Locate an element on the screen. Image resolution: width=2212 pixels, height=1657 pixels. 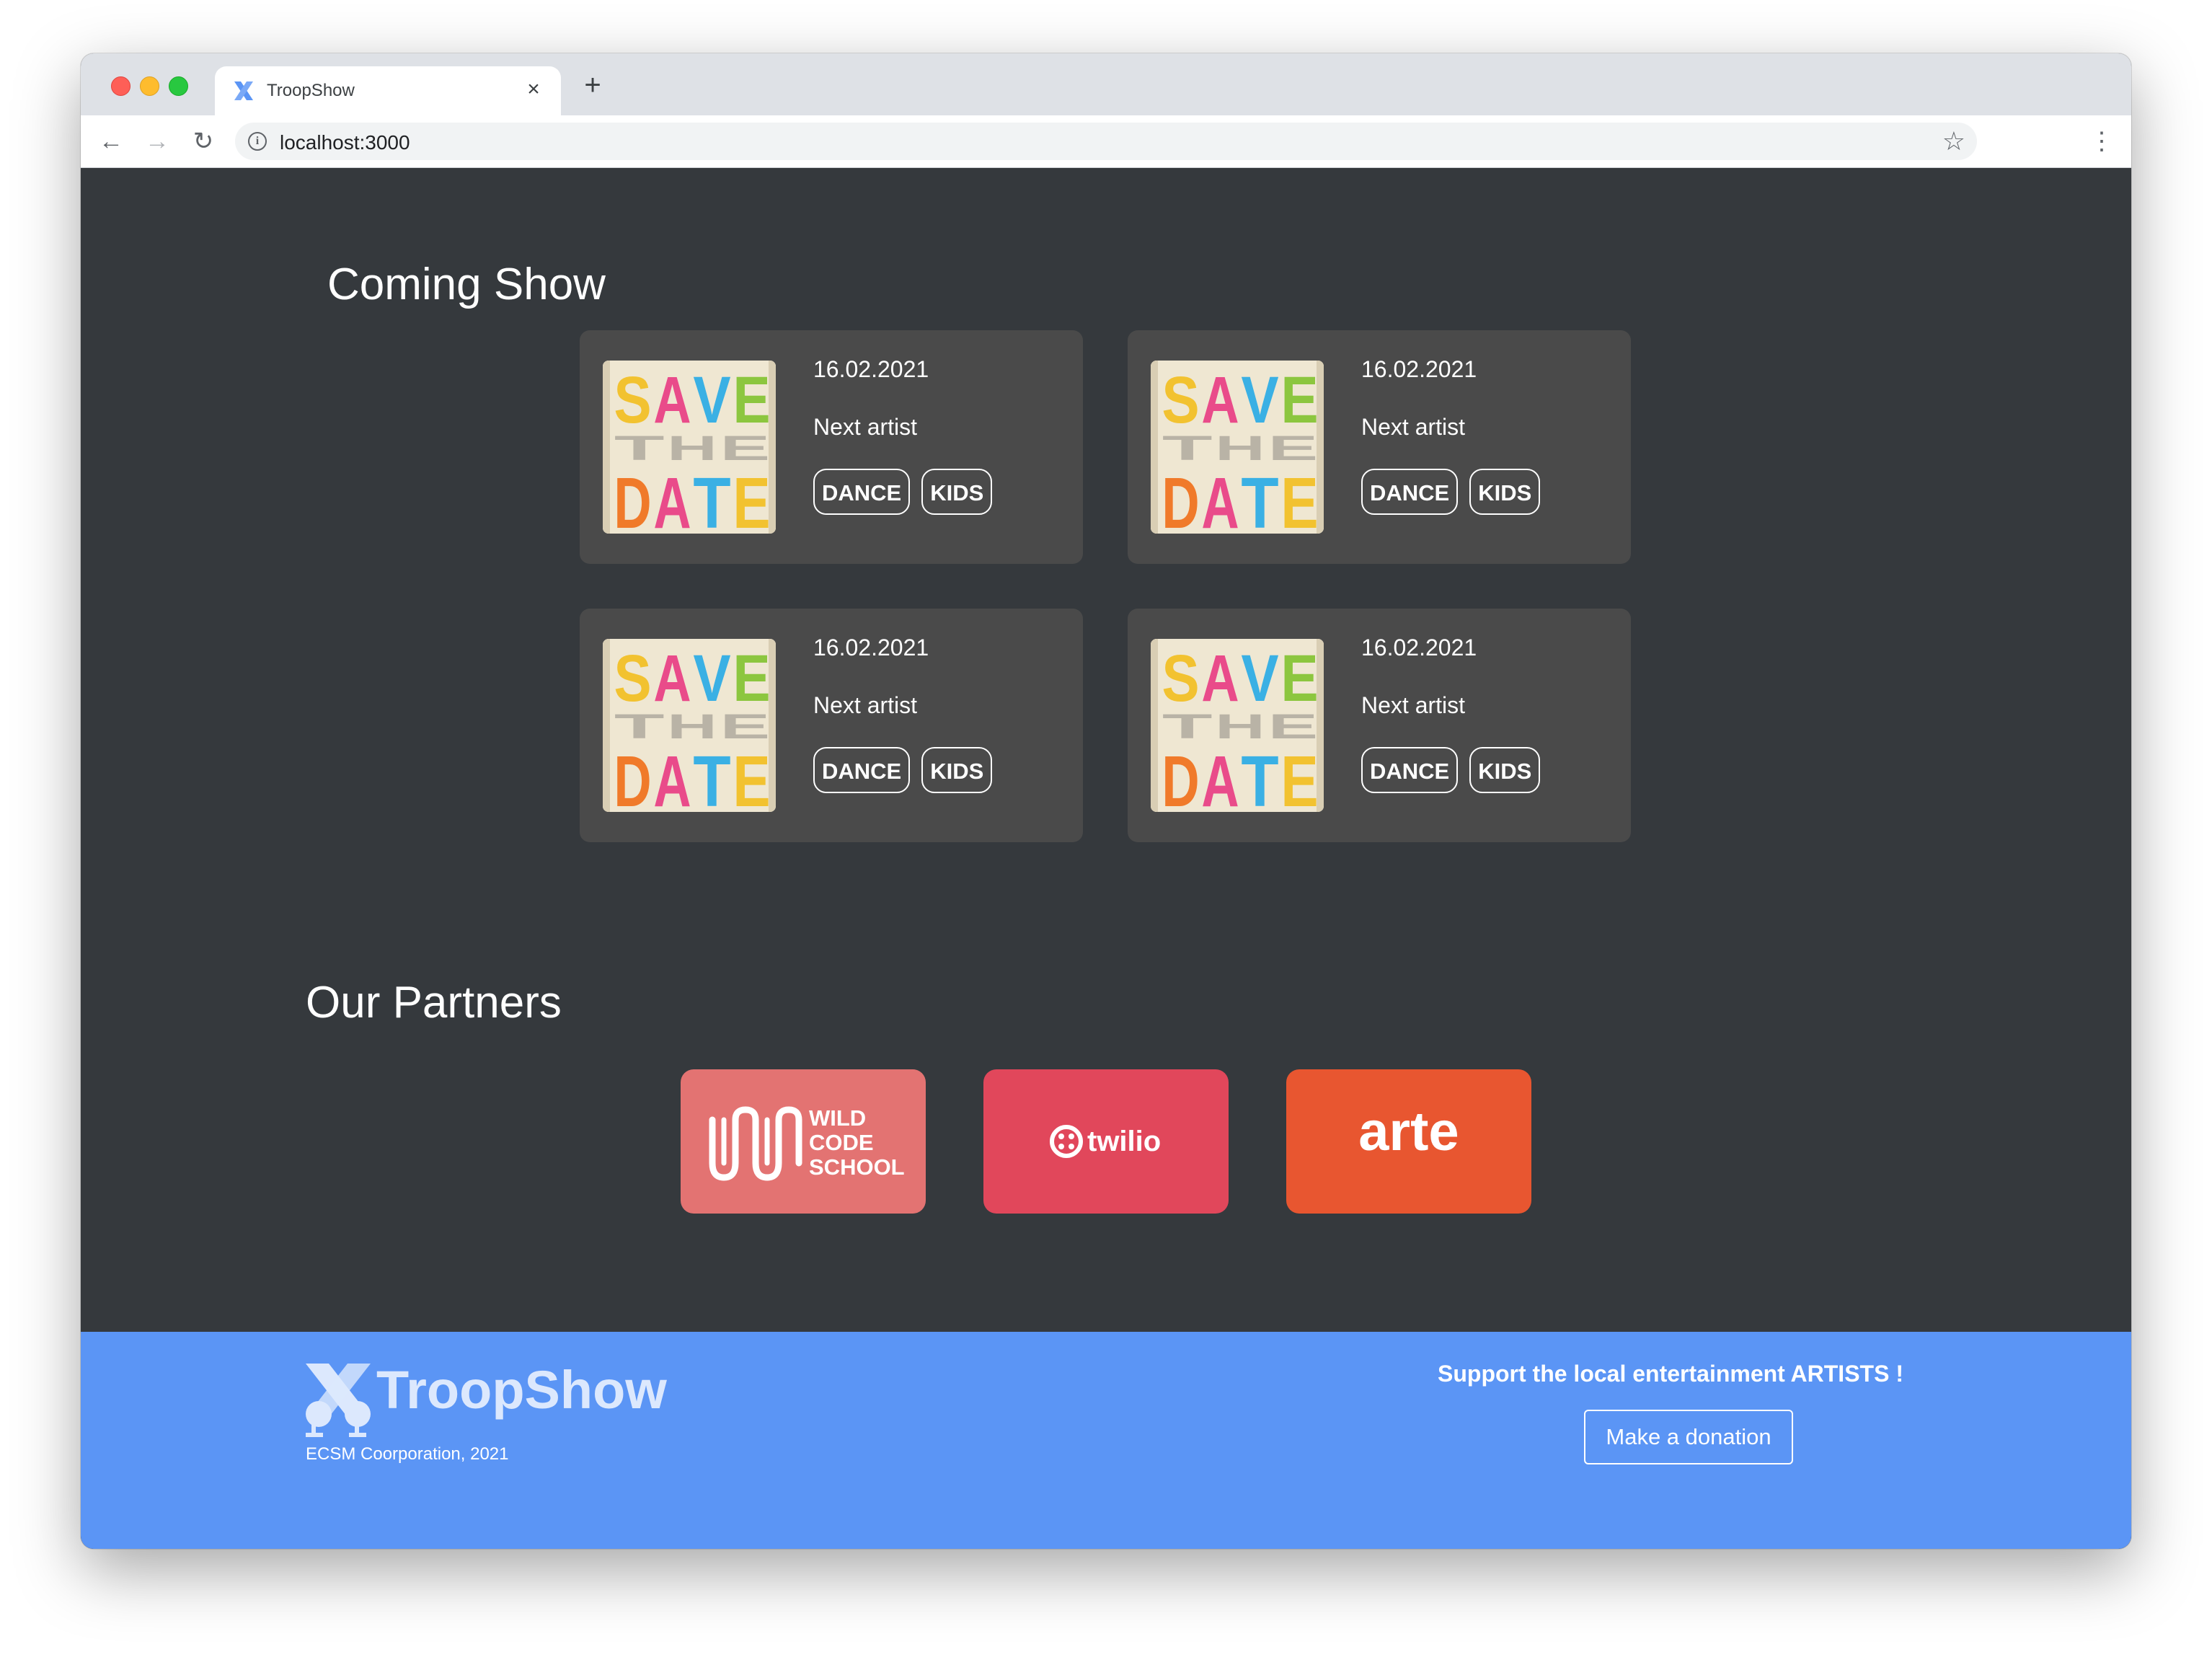
tab-title: TroopShow is located at coordinates (311, 90).